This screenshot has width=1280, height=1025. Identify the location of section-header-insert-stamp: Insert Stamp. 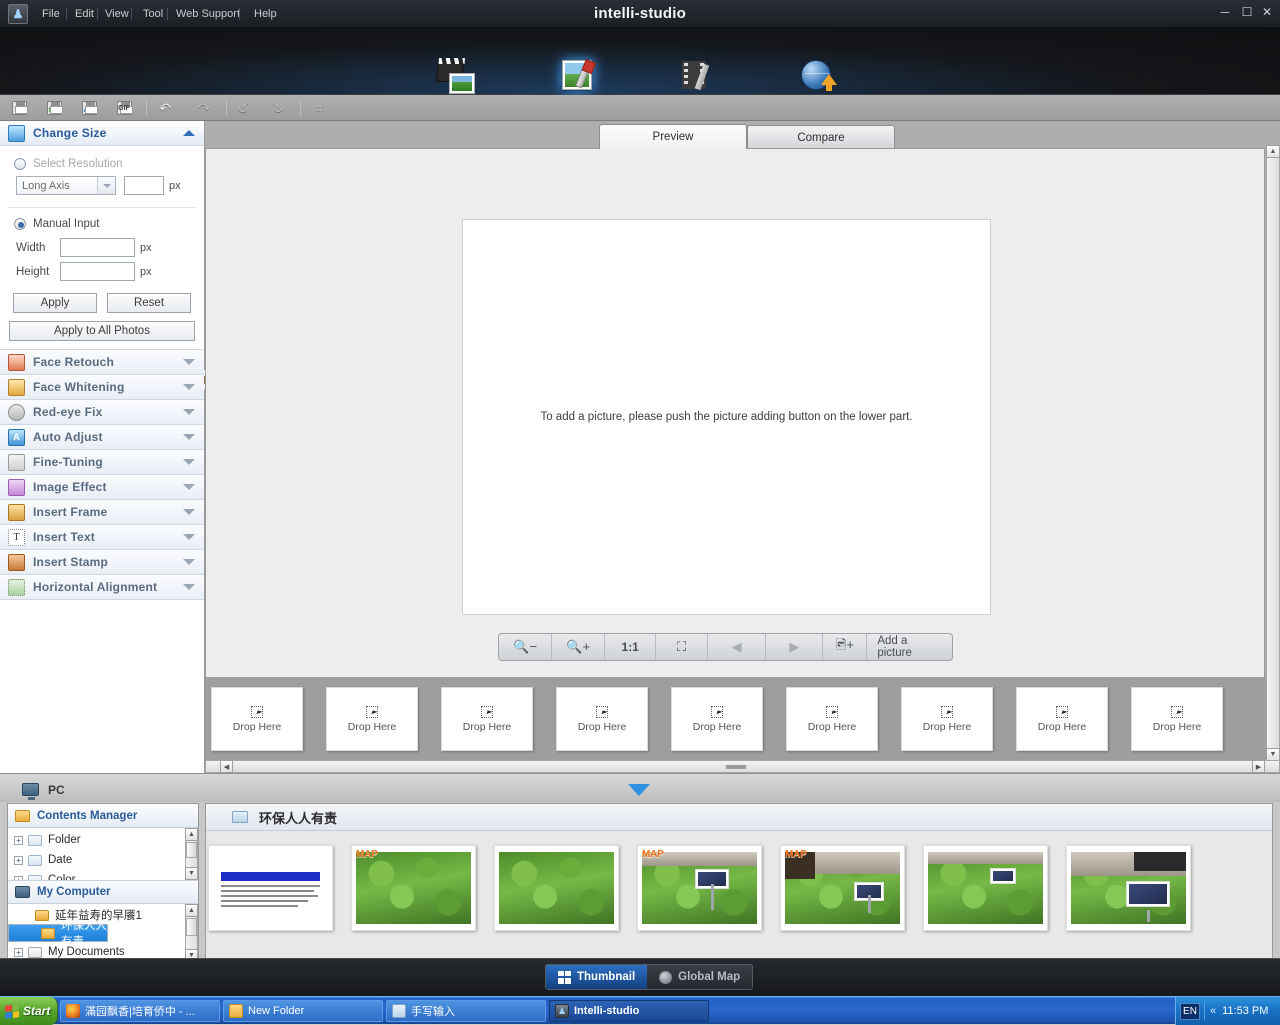
(102, 562).